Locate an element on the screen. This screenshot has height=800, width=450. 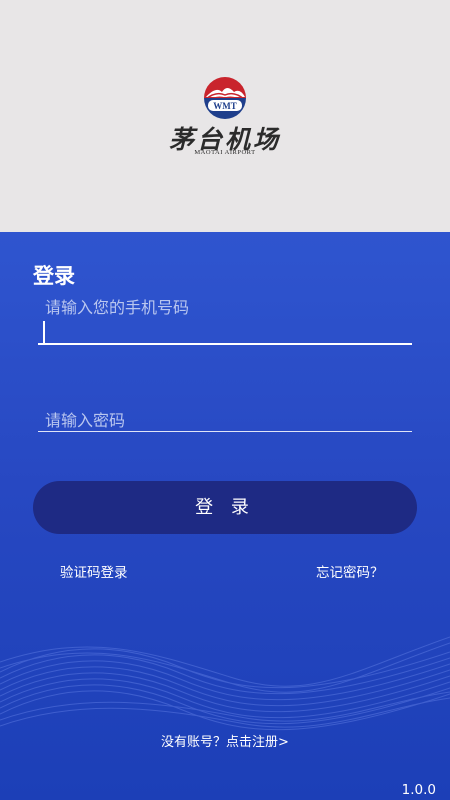
airport-logo: WMT 茅台机场 MAOTAI AIRPORT is located at coordinates (225, 121).